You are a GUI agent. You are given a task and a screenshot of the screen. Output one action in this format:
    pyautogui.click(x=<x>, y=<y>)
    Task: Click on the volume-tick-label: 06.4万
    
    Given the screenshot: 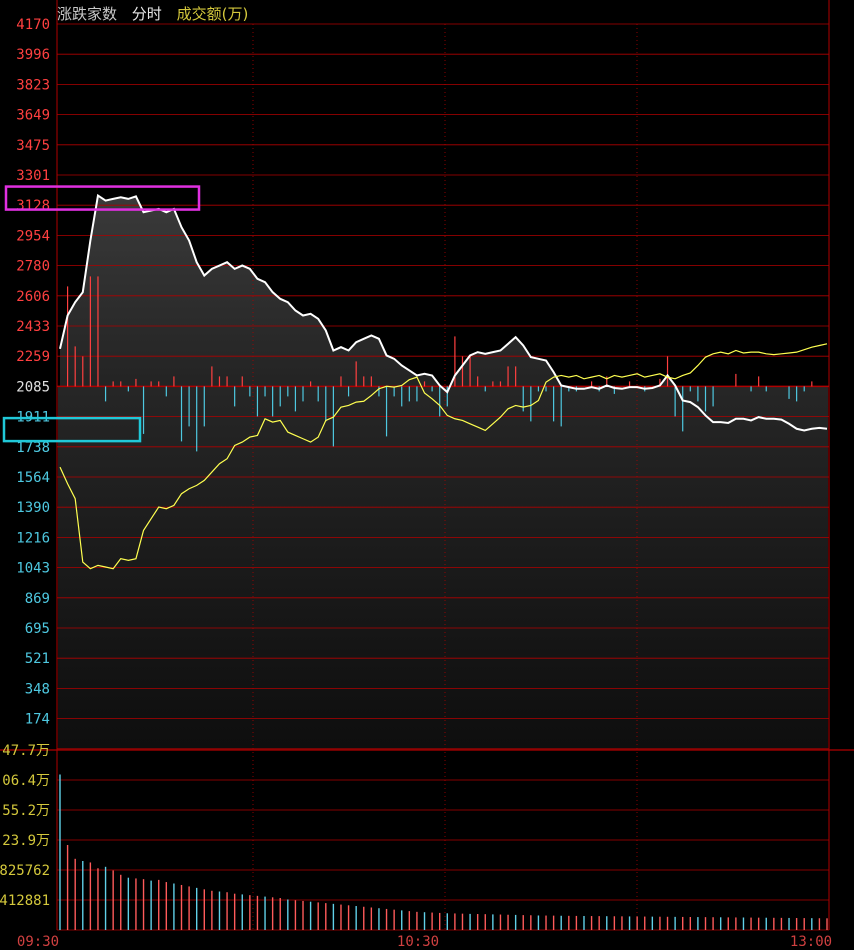 What is the action you would take?
    pyautogui.click(x=26, y=781)
    